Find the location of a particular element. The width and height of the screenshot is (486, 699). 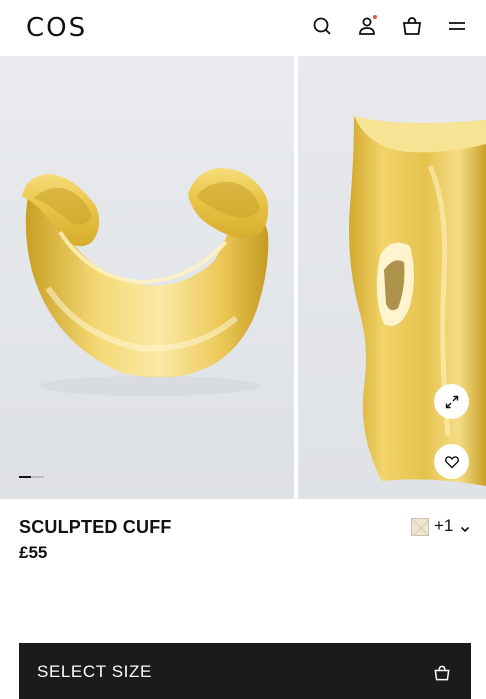

product-price: £55 is located at coordinates (33, 552).